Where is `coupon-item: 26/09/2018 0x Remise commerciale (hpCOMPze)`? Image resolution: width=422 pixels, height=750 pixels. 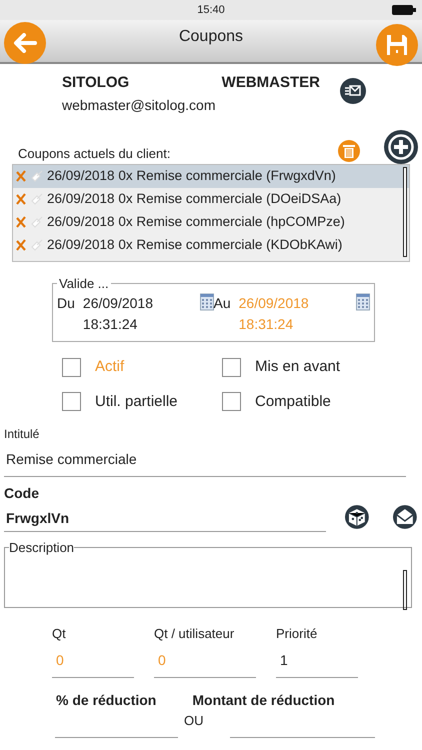 coupon-item: 26/09/2018 0x Remise commerciale (hpCOMPze) is located at coordinates (211, 222).